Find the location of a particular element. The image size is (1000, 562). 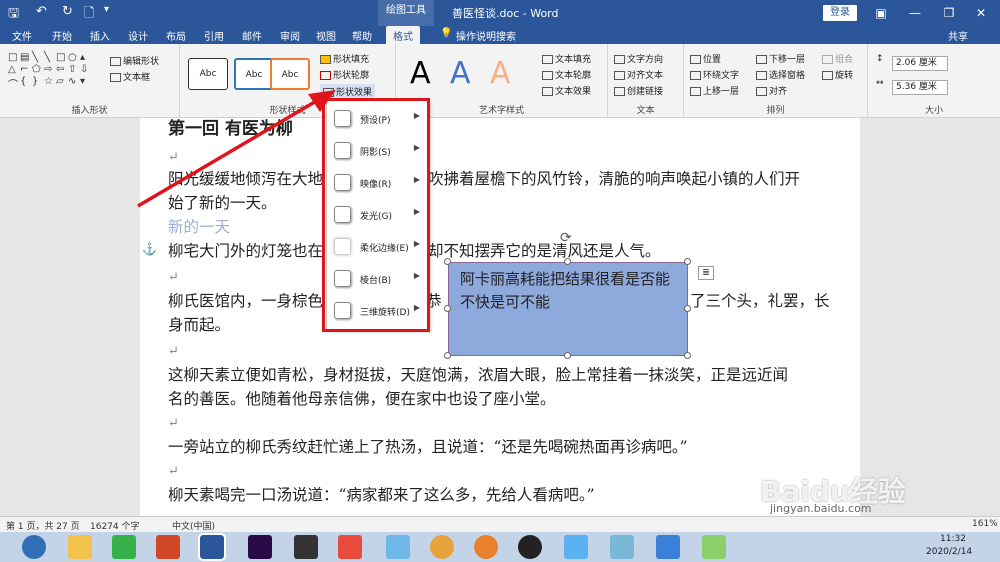

wechat-icon is located at coordinates (124, 547).